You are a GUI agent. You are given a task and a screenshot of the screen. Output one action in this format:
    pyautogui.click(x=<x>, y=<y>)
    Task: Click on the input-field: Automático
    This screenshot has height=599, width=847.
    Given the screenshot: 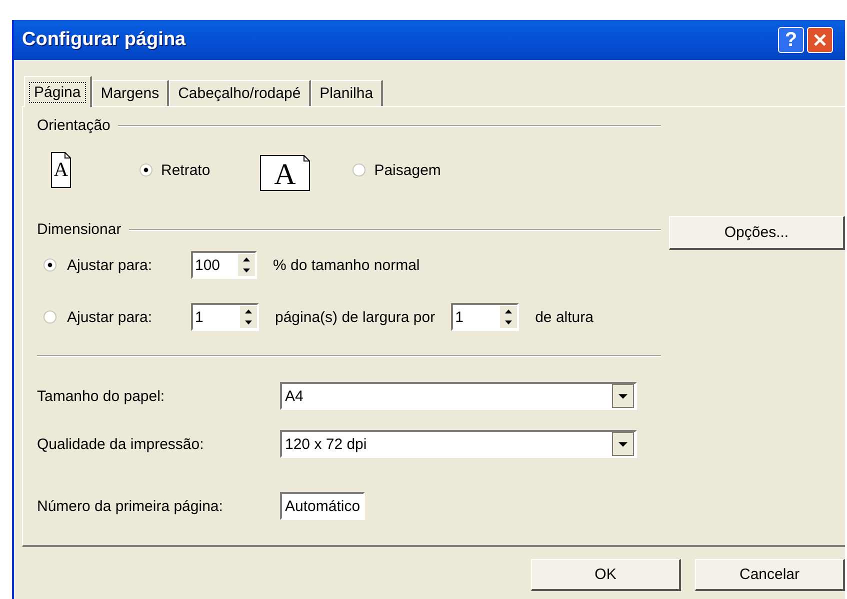 What is the action you would take?
    pyautogui.click(x=323, y=506)
    